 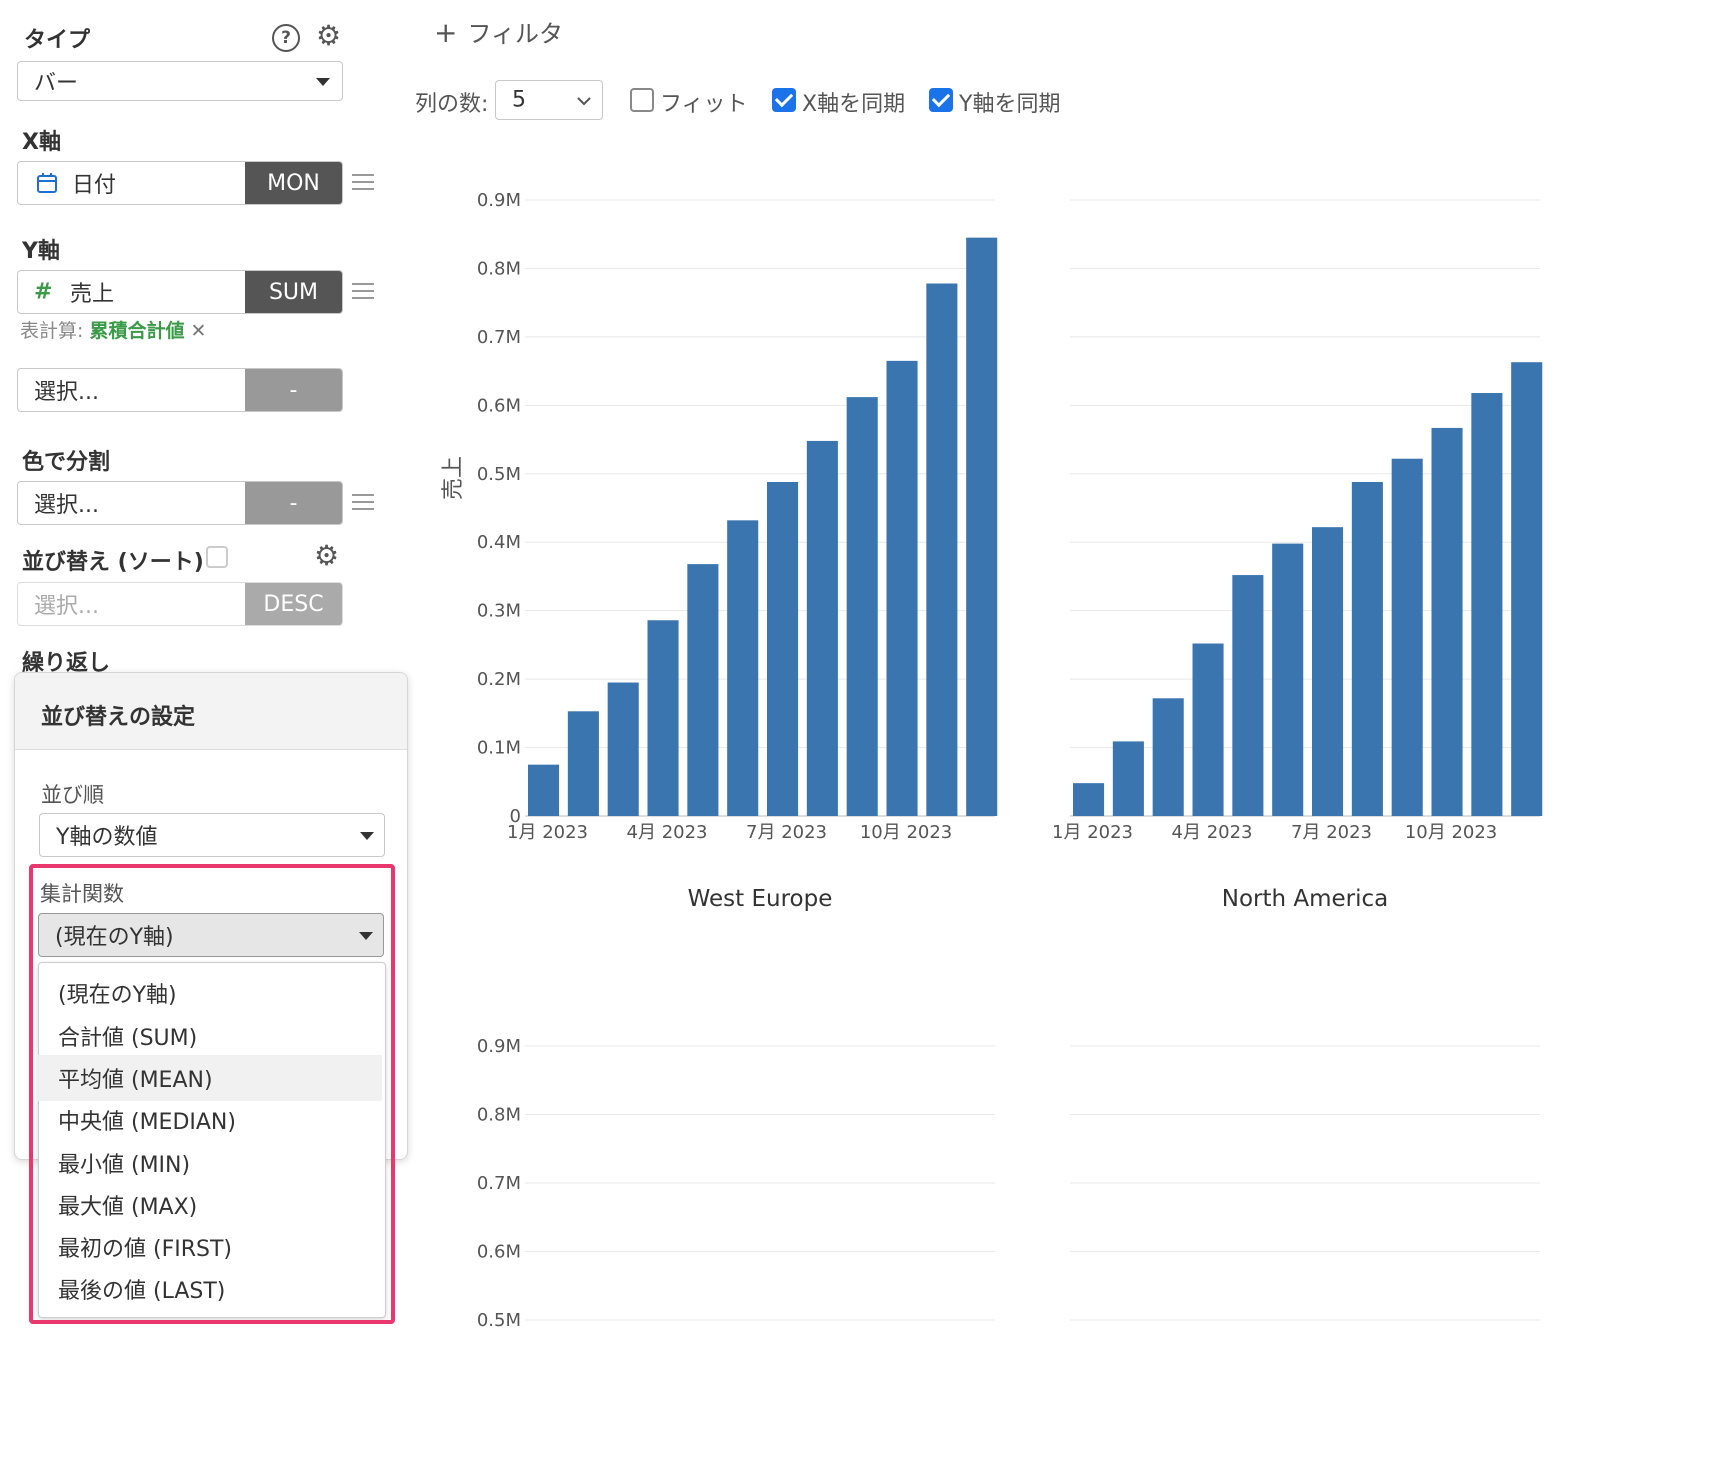 What do you see at coordinates (1305, 899) in the screenshot?
I see `chart-title: North America` at bounding box center [1305, 899].